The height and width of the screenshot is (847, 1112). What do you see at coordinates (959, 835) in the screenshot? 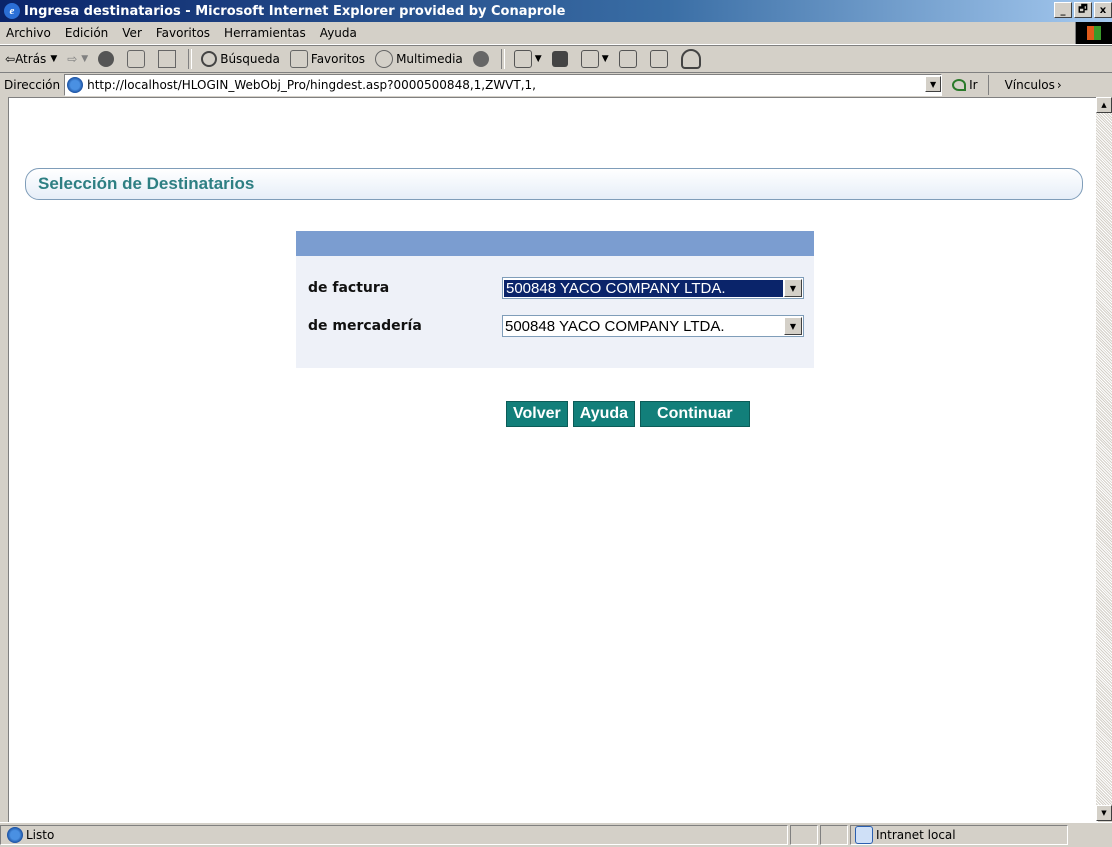
I see `security-zone-pane: Intranet local` at bounding box center [959, 835].